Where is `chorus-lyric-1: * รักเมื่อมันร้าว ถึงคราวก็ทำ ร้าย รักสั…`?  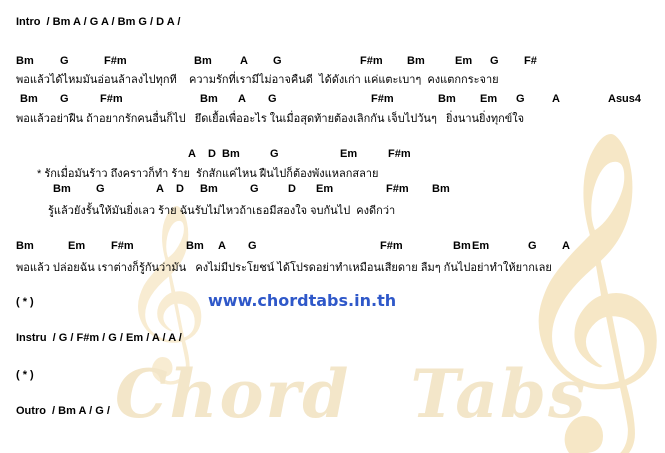
chorus-lyric-1: * รักเมื่อมันร้าว ถึงคราวก็ทำ ร้าย รักสั… is located at coordinates (208, 174).